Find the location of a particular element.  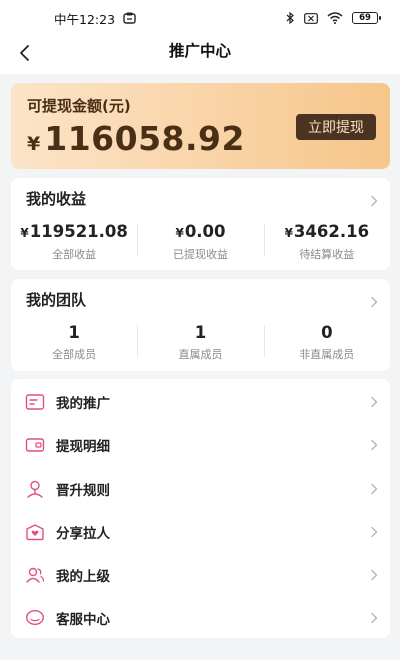

wifi-icon is located at coordinates (335, 18).